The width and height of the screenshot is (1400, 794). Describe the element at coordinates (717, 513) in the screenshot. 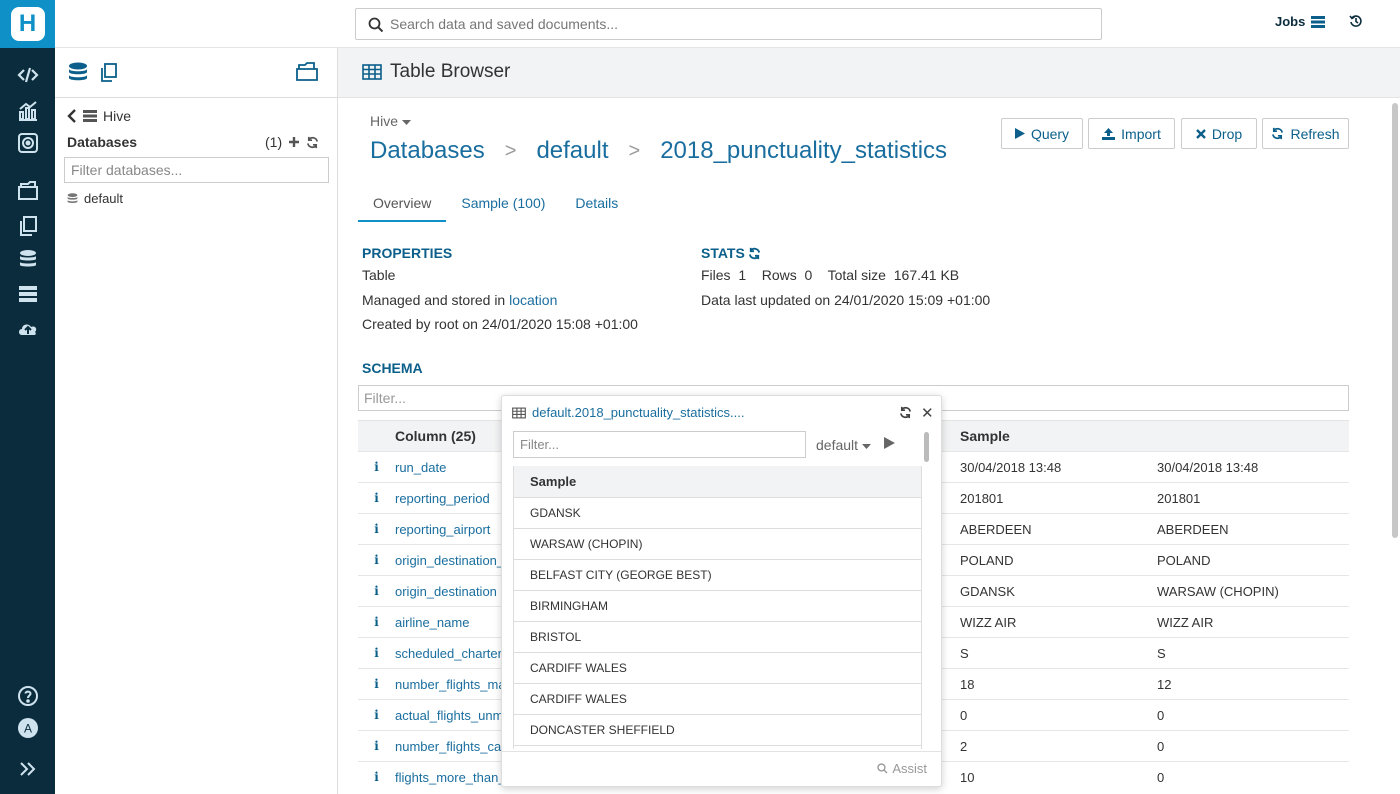

I see `popover-sample-value: GDANSK` at that location.